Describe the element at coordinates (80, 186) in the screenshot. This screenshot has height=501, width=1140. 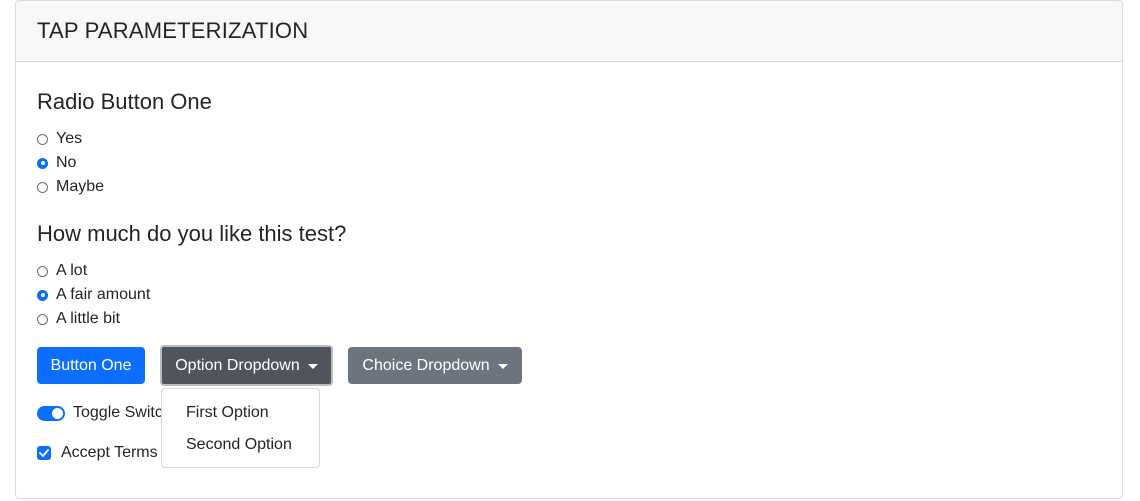
I see `radio-label: Maybe` at that location.